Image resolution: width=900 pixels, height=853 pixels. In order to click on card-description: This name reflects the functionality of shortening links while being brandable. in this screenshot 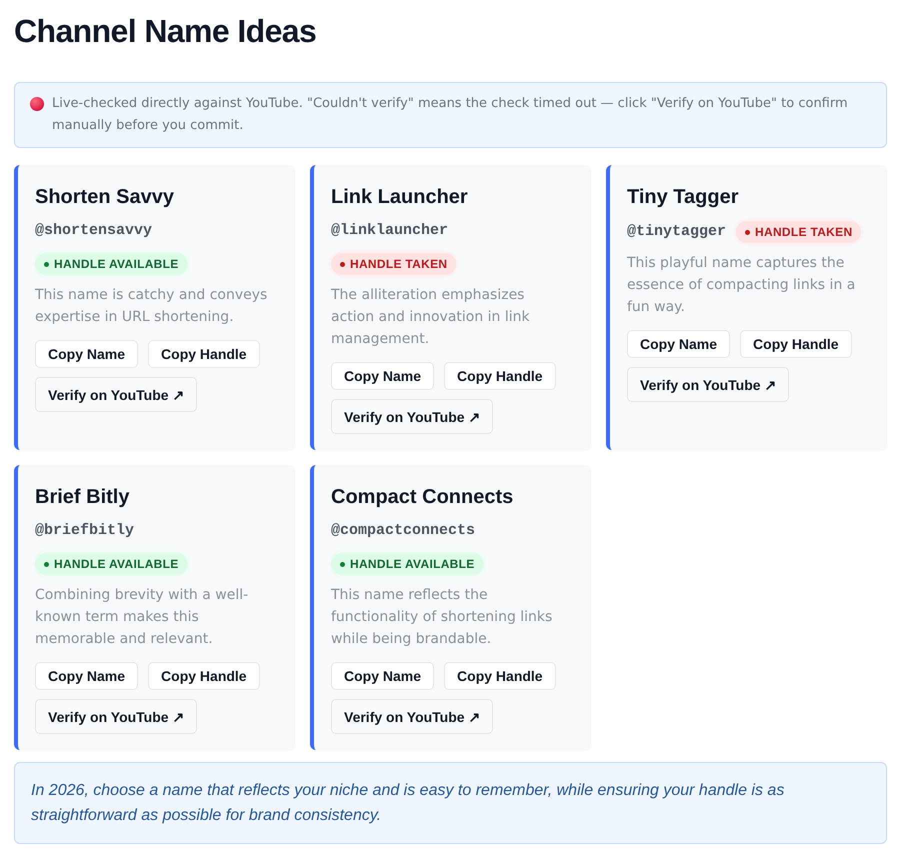, I will do `click(442, 617)`.